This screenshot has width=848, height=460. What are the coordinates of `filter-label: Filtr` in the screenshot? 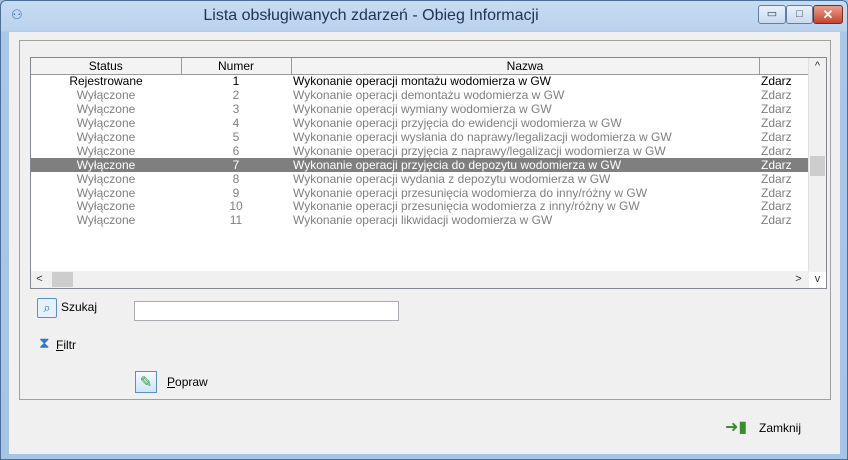 It's located at (66, 345).